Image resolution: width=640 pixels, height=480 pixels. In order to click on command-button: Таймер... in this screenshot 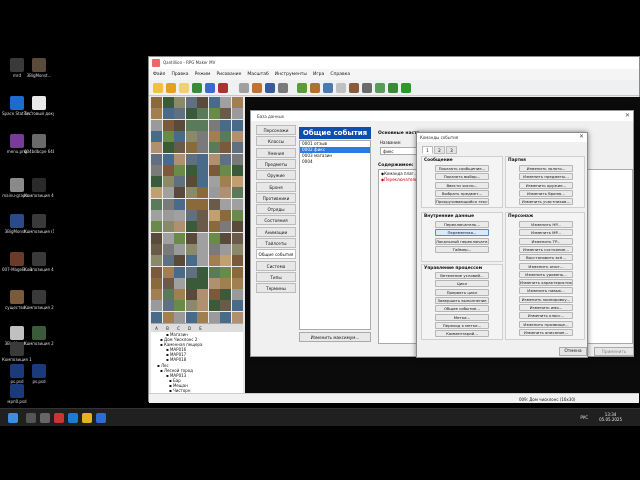, I will do `click(462, 249)`.